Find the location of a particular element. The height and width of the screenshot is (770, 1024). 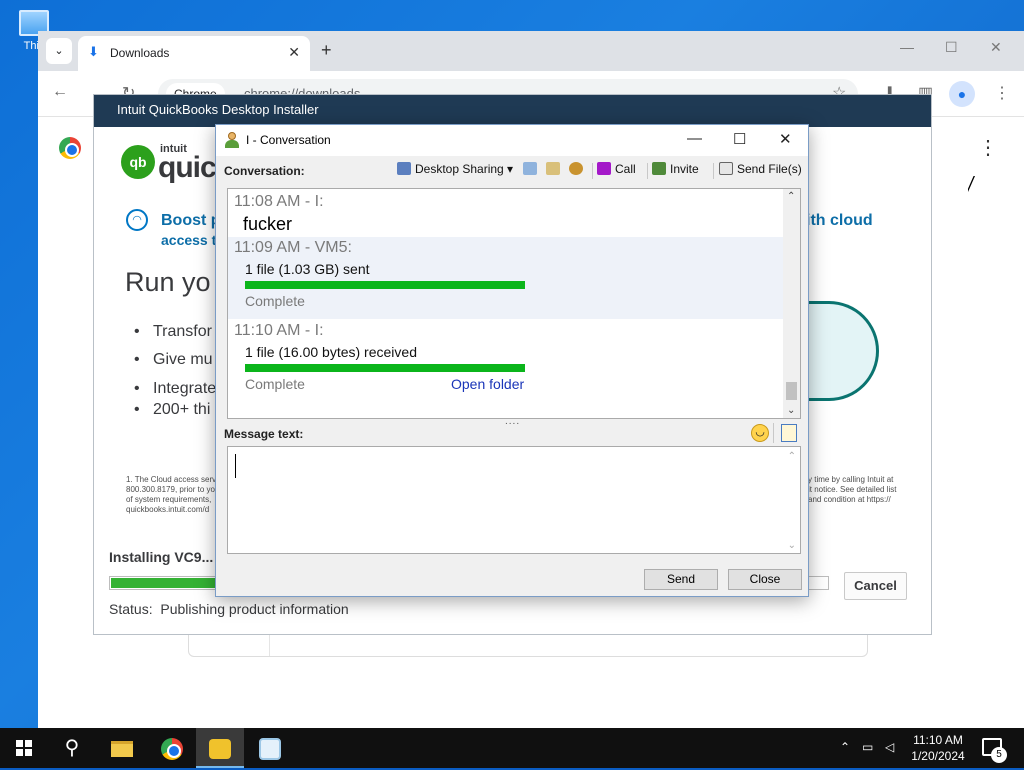

installer-icon is located at coordinates (270, 748).